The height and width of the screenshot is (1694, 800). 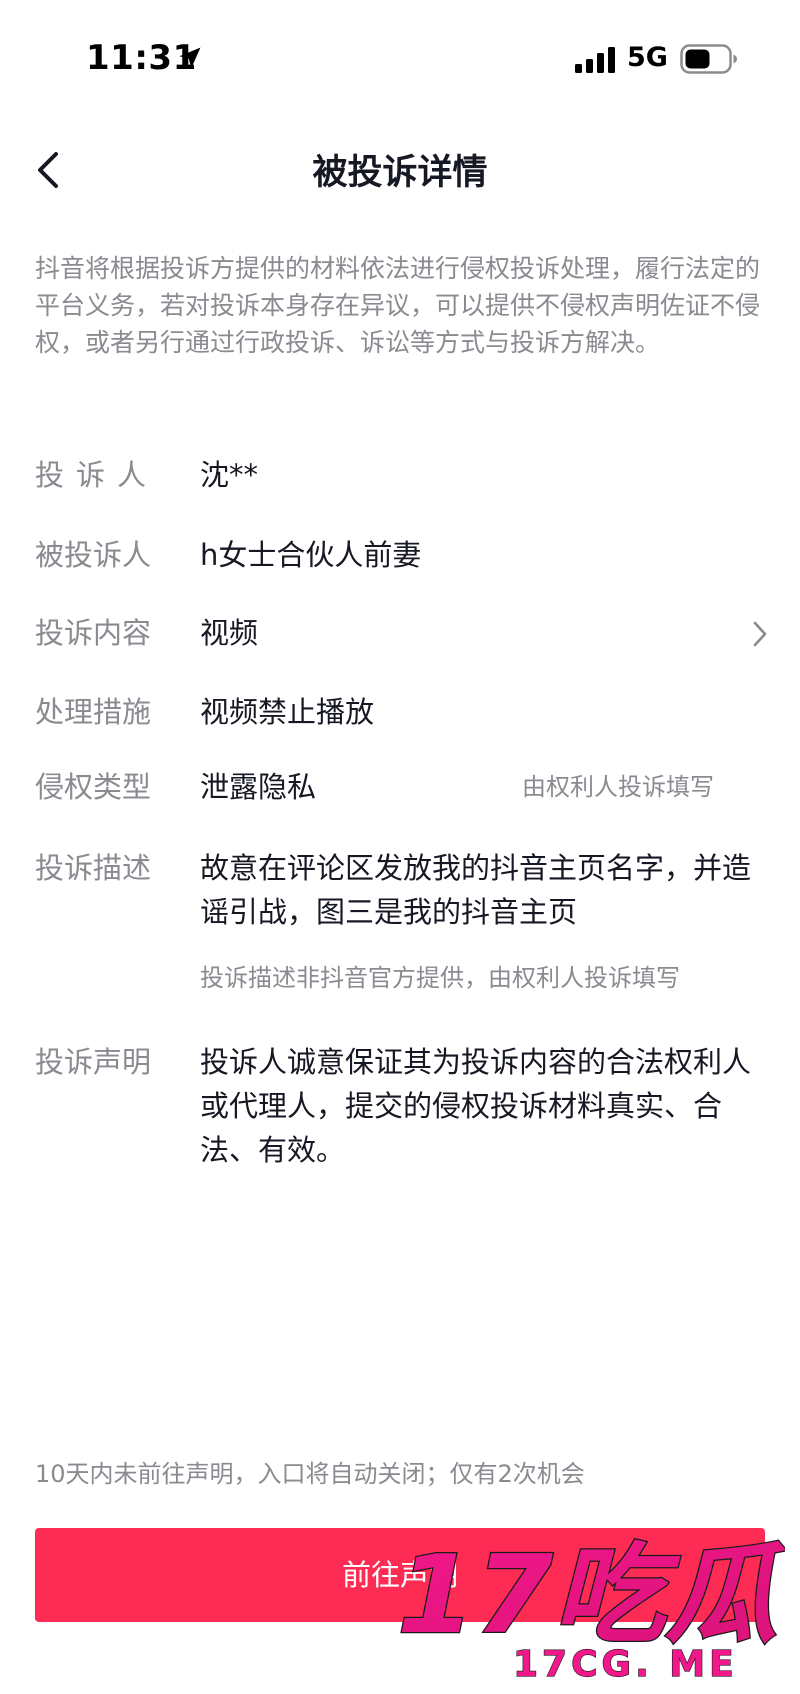 I want to click on description-value: 故意在评论区发放我的抖音主页名字，并造谣引战，图三是我的抖音主页, so click(x=476, y=890).